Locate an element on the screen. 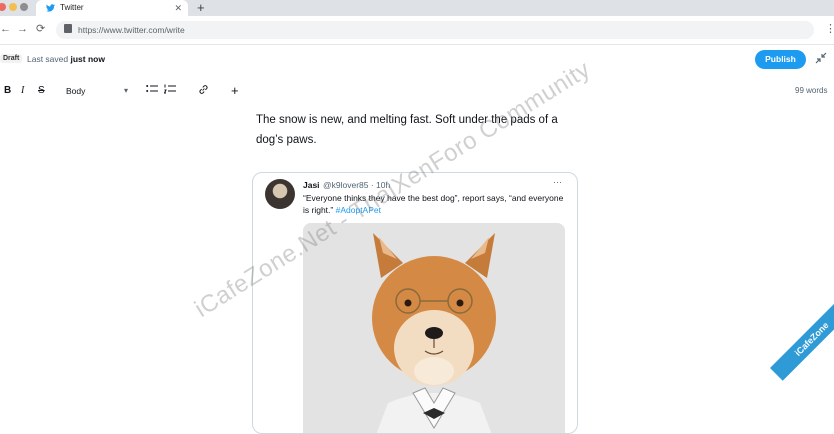 This screenshot has height=434, width=834. address-bar: https://www.twitter.com/write is located at coordinates (435, 30).